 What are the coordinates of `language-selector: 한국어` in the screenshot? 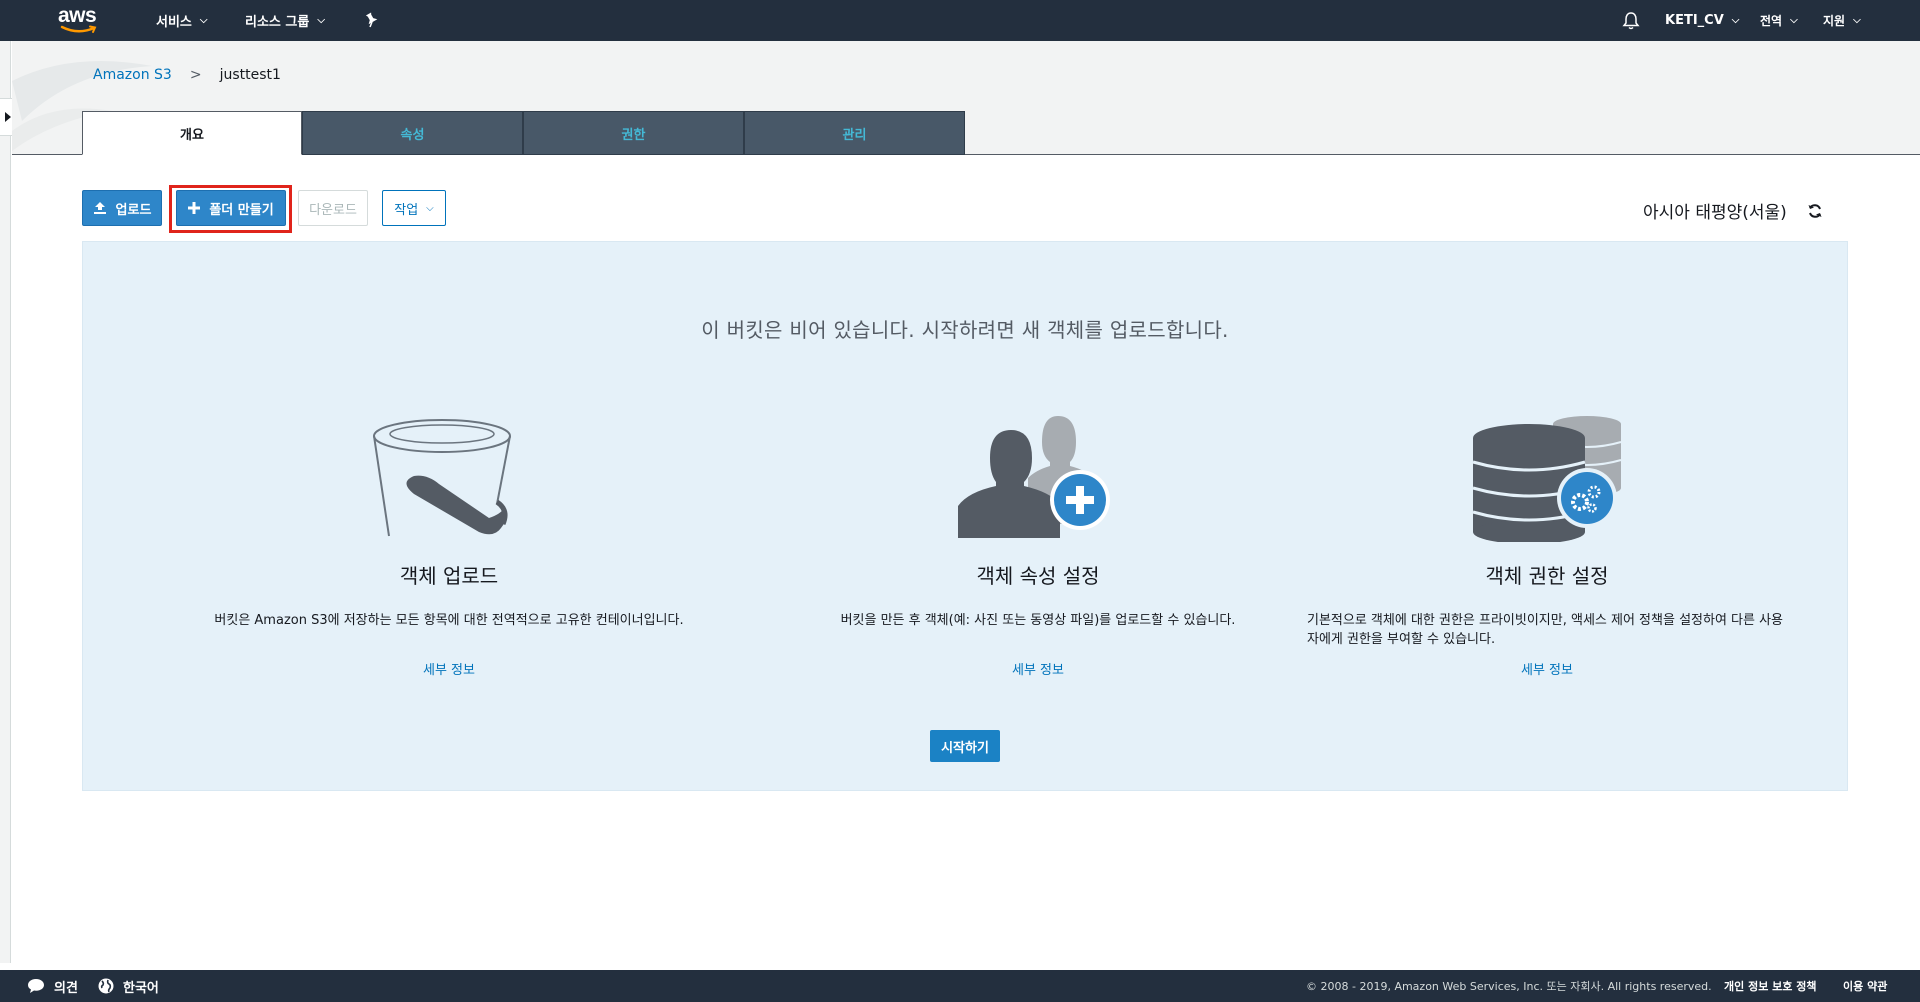 It's located at (128, 986).